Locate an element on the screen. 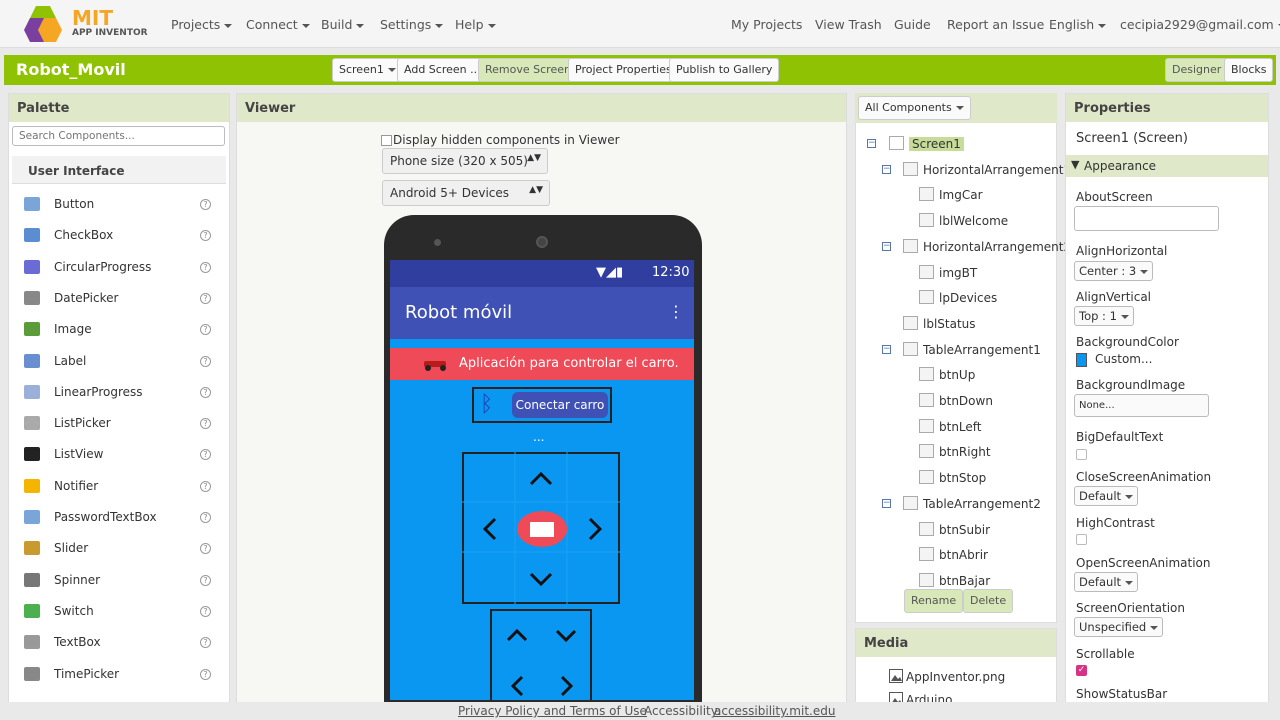  palette-item: Slider? is located at coordinates (122, 549).